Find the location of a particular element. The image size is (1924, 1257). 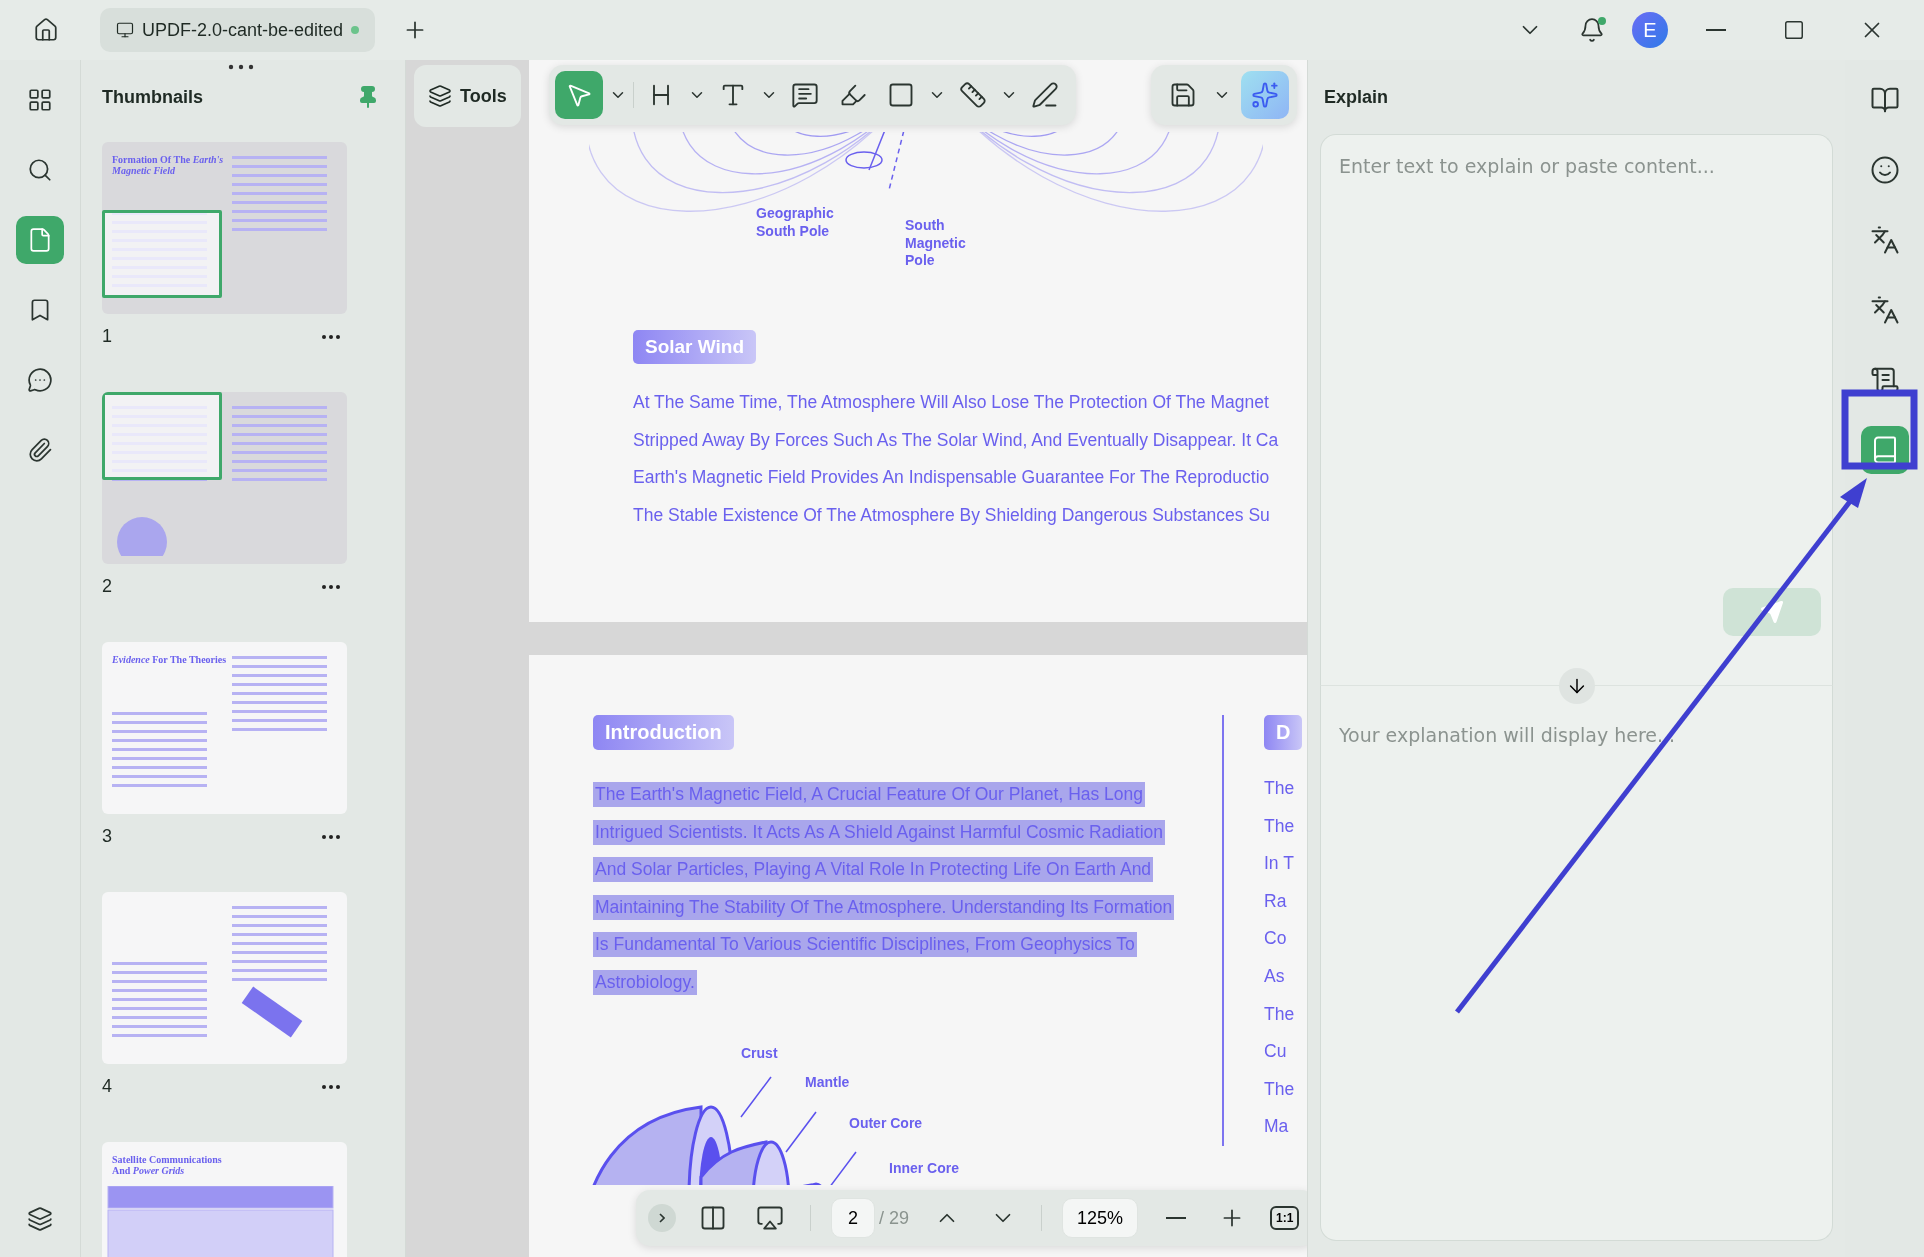

tools-button: Tools is located at coordinates (467, 96).